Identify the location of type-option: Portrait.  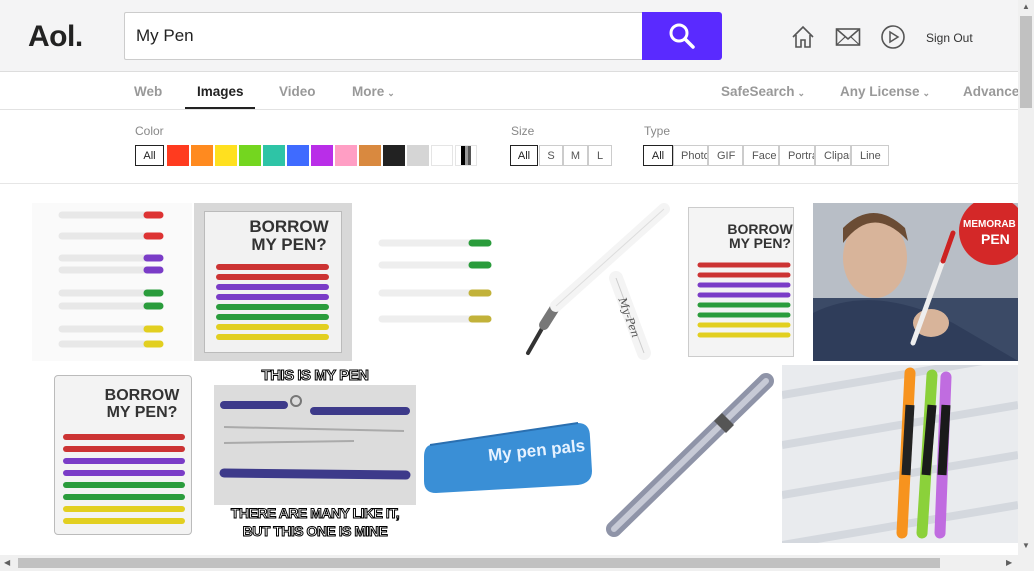
(797, 155).